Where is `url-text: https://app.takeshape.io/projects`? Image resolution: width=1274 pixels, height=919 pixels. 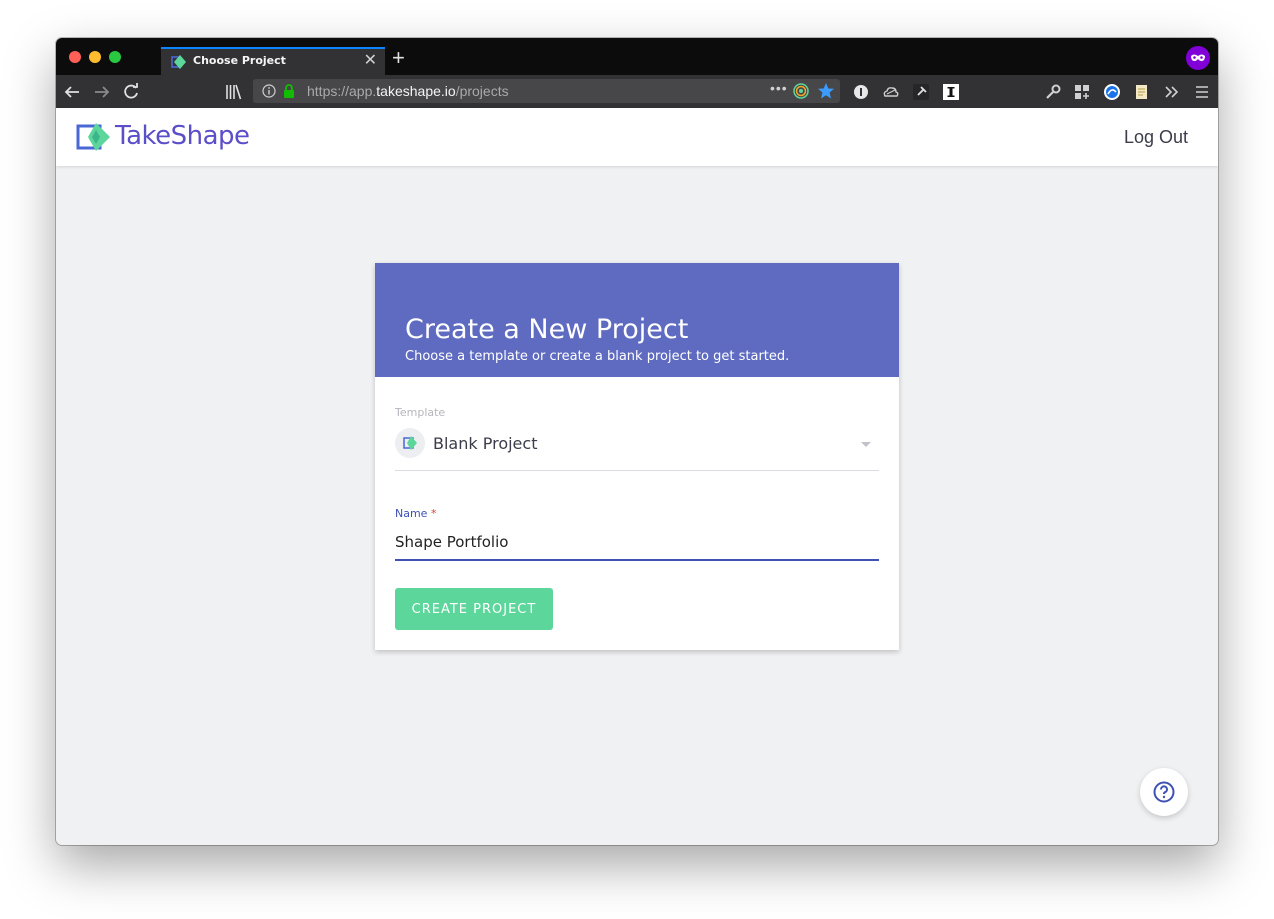
url-text: https://app.takeshape.io/projects is located at coordinates (408, 91).